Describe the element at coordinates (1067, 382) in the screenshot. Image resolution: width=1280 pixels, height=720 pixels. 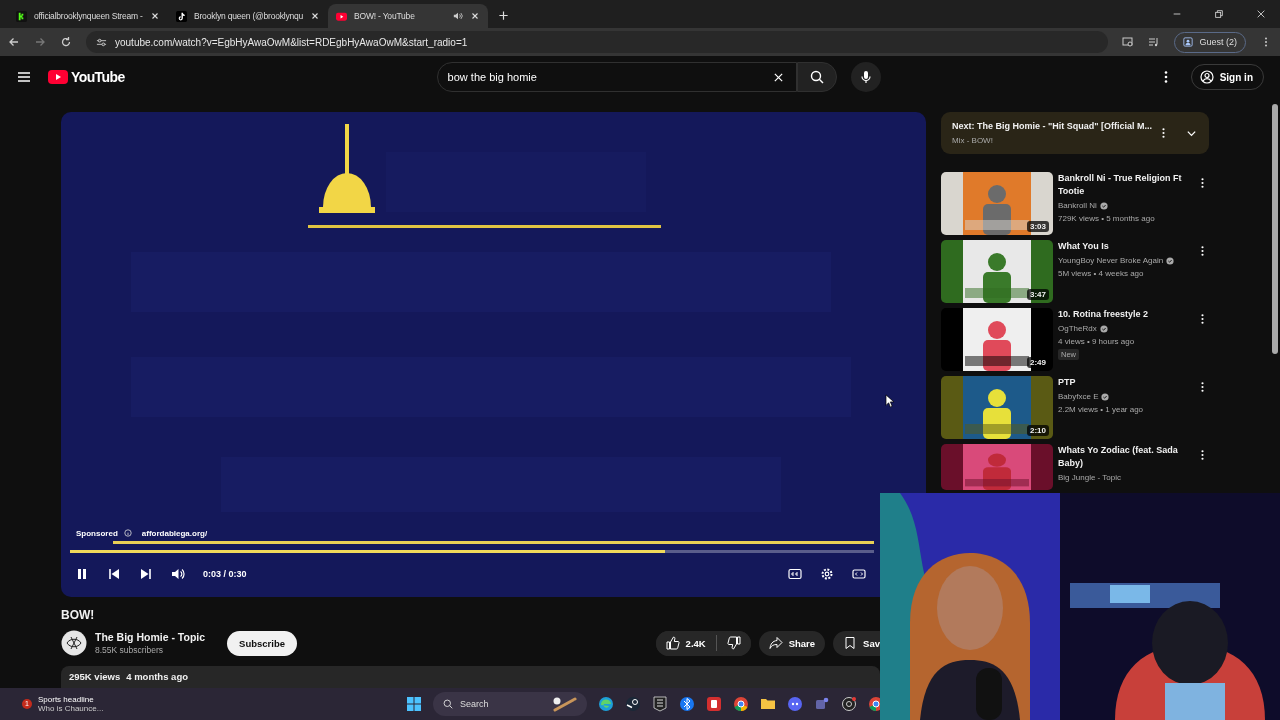
I see `video-title: PTP` at that location.